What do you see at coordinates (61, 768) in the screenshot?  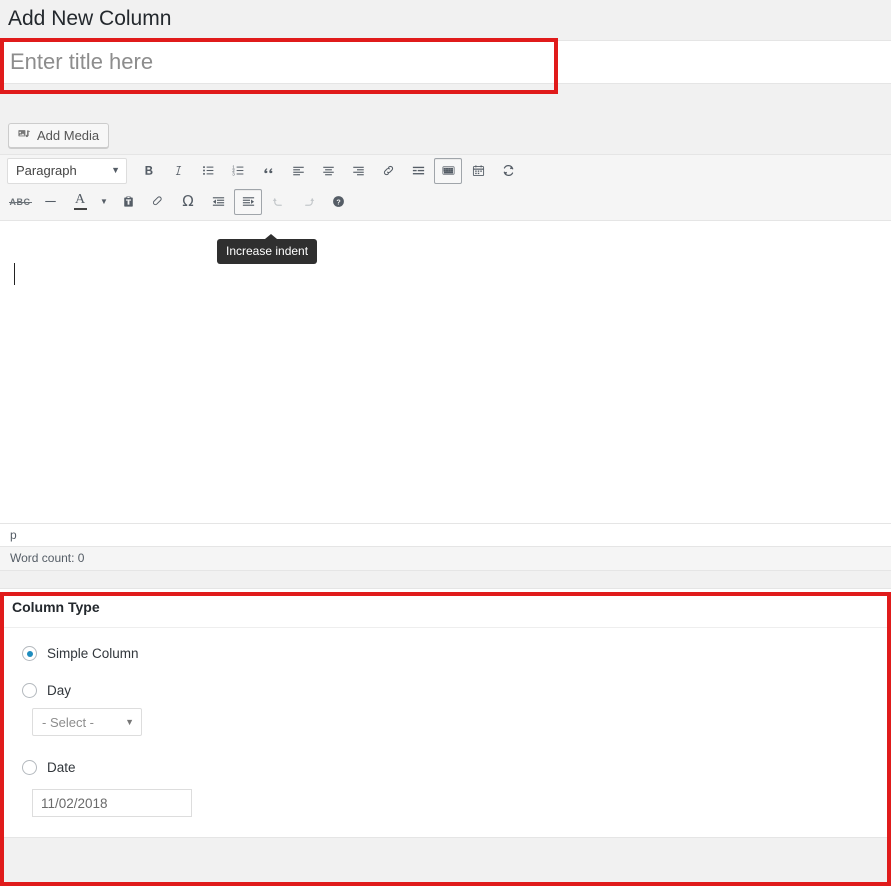 I see `radio-label-date: Date` at bounding box center [61, 768].